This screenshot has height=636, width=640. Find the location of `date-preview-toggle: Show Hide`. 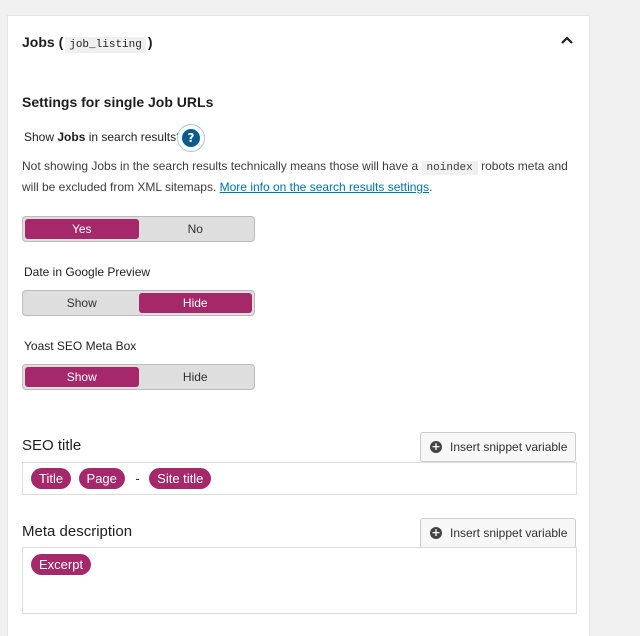

date-preview-toggle: Show Hide is located at coordinates (138, 303).